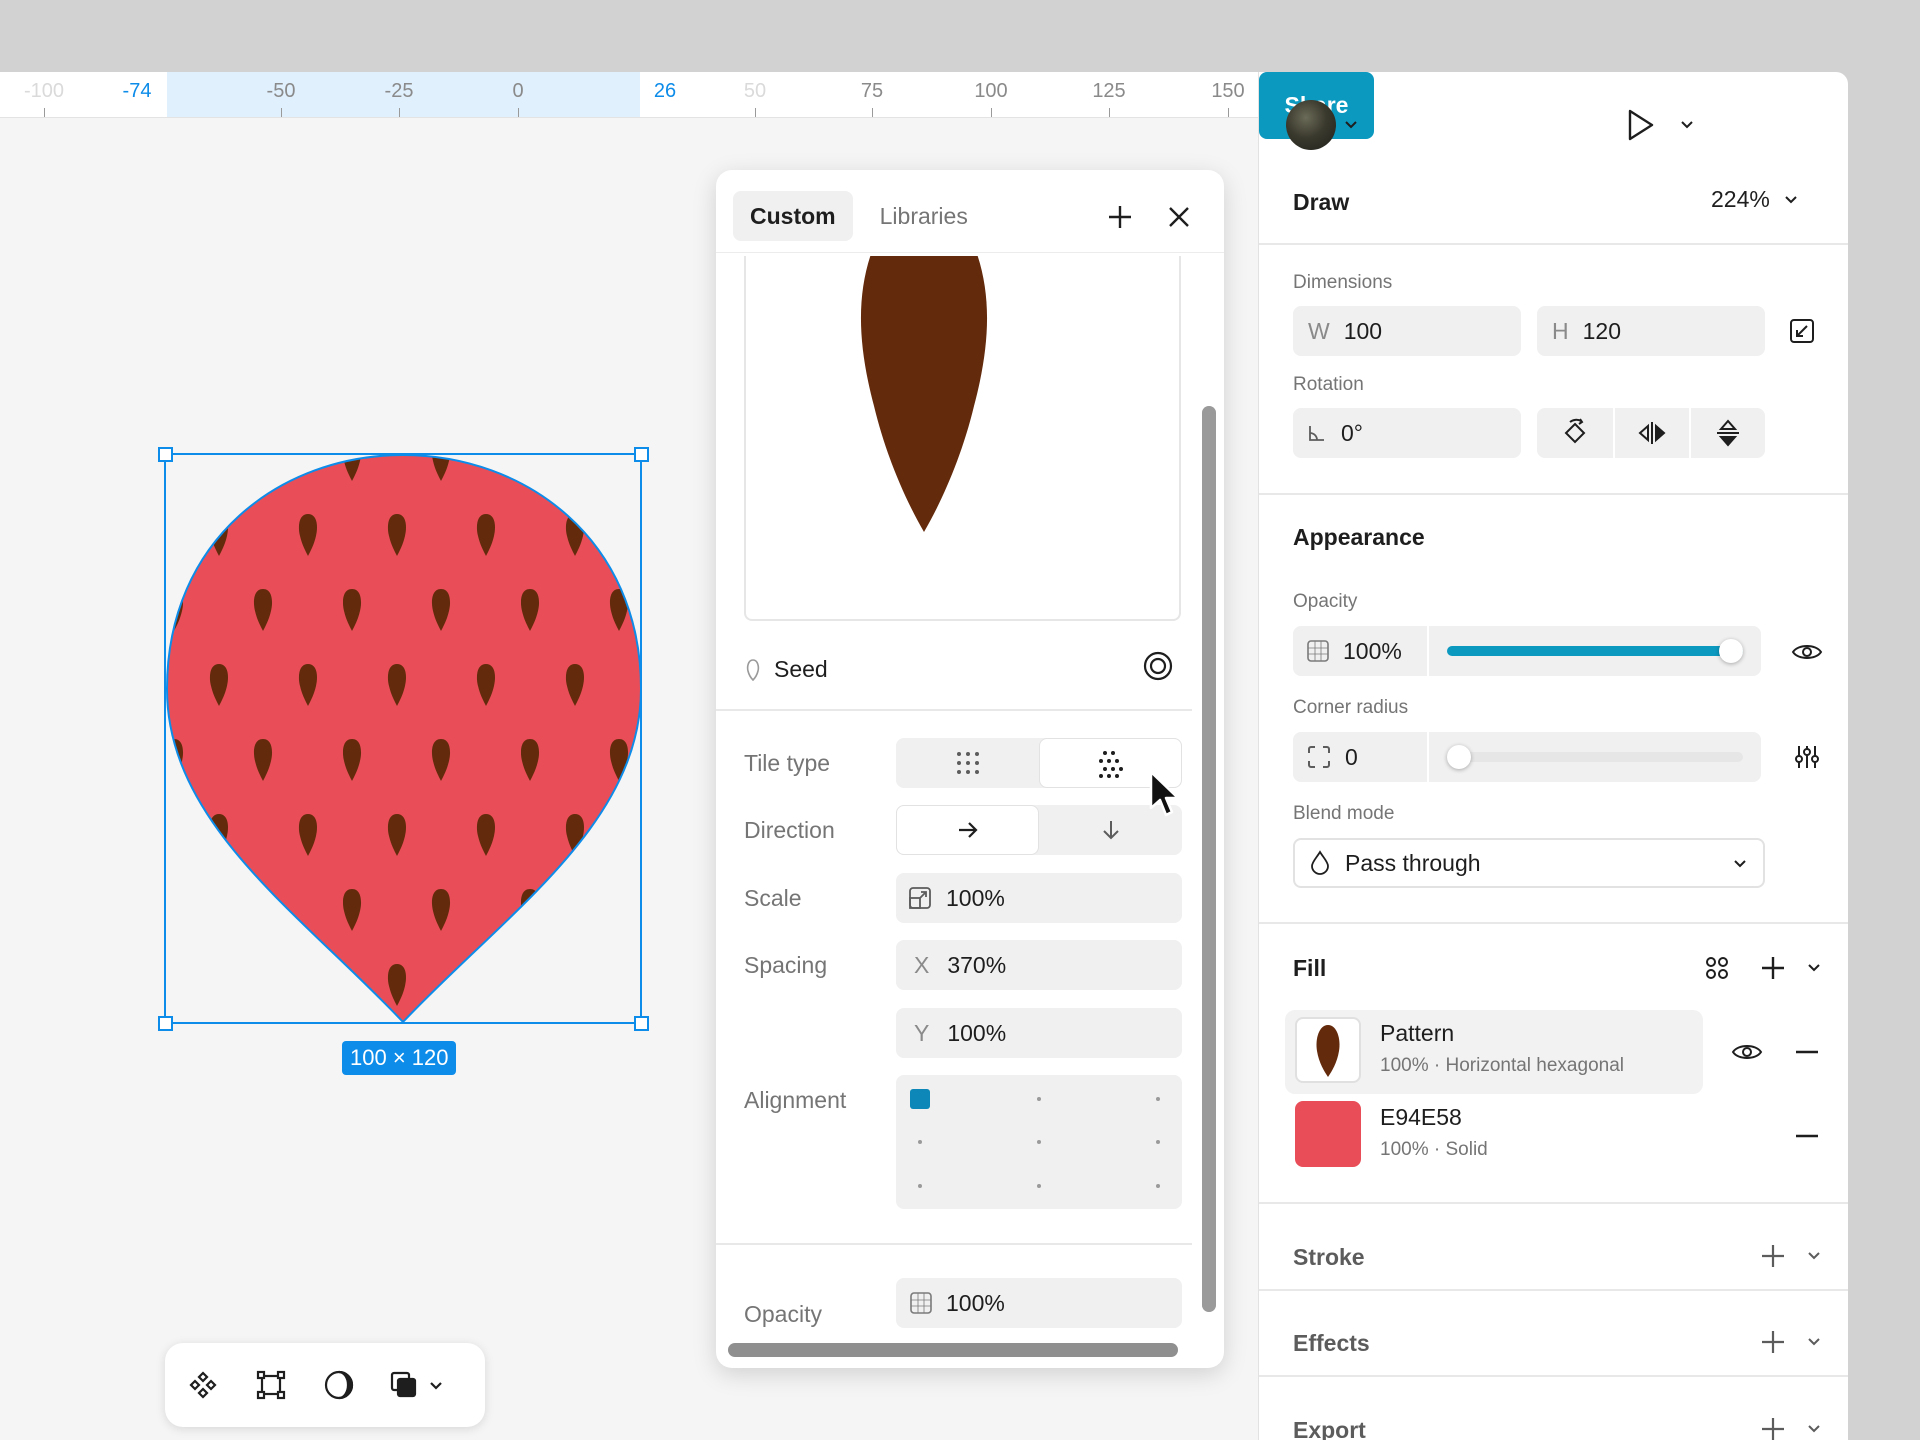  Describe the element at coordinates (1328, 1050) in the screenshot. I see `pattern-swatch` at that location.